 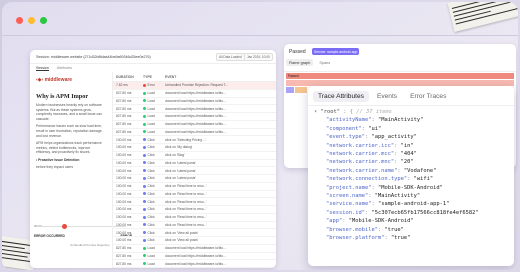 I want to click on json-key: "project.name", so click(x=349, y=187).